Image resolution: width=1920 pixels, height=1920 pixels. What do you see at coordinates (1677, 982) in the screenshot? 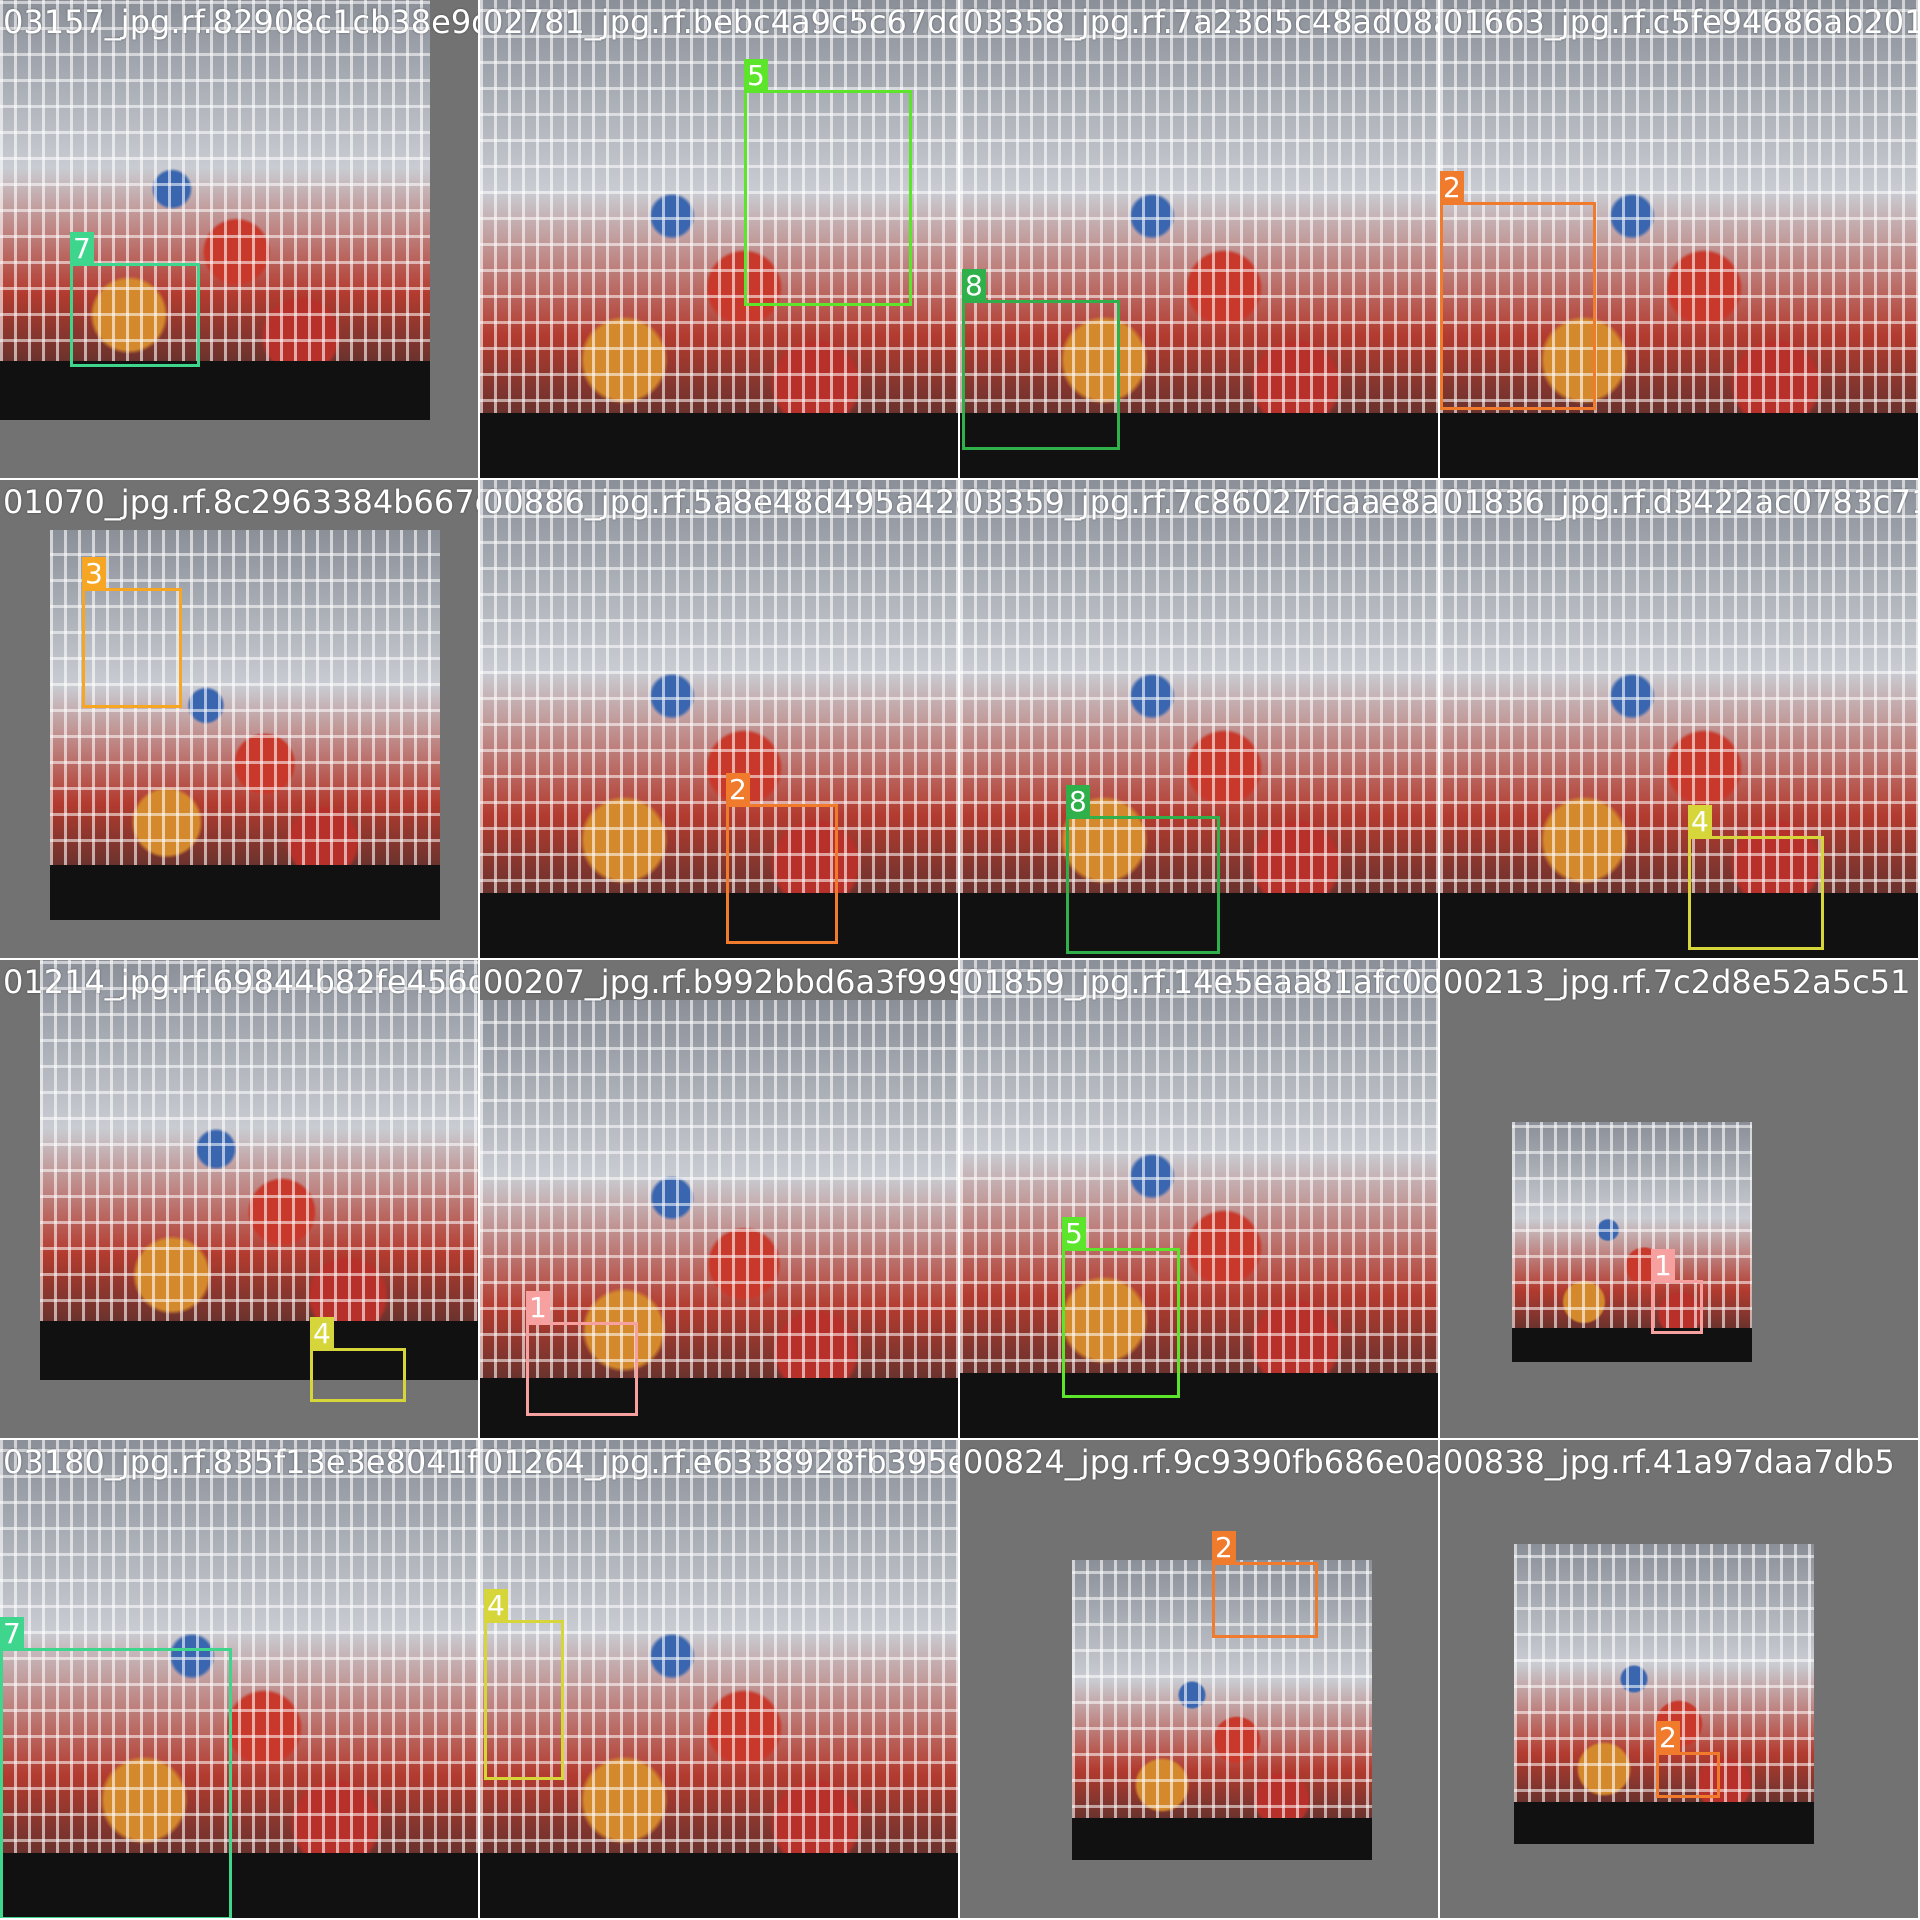
I see `tile-filename: 00213_jpg.rf.7c2d8e52a5c51` at bounding box center [1677, 982].